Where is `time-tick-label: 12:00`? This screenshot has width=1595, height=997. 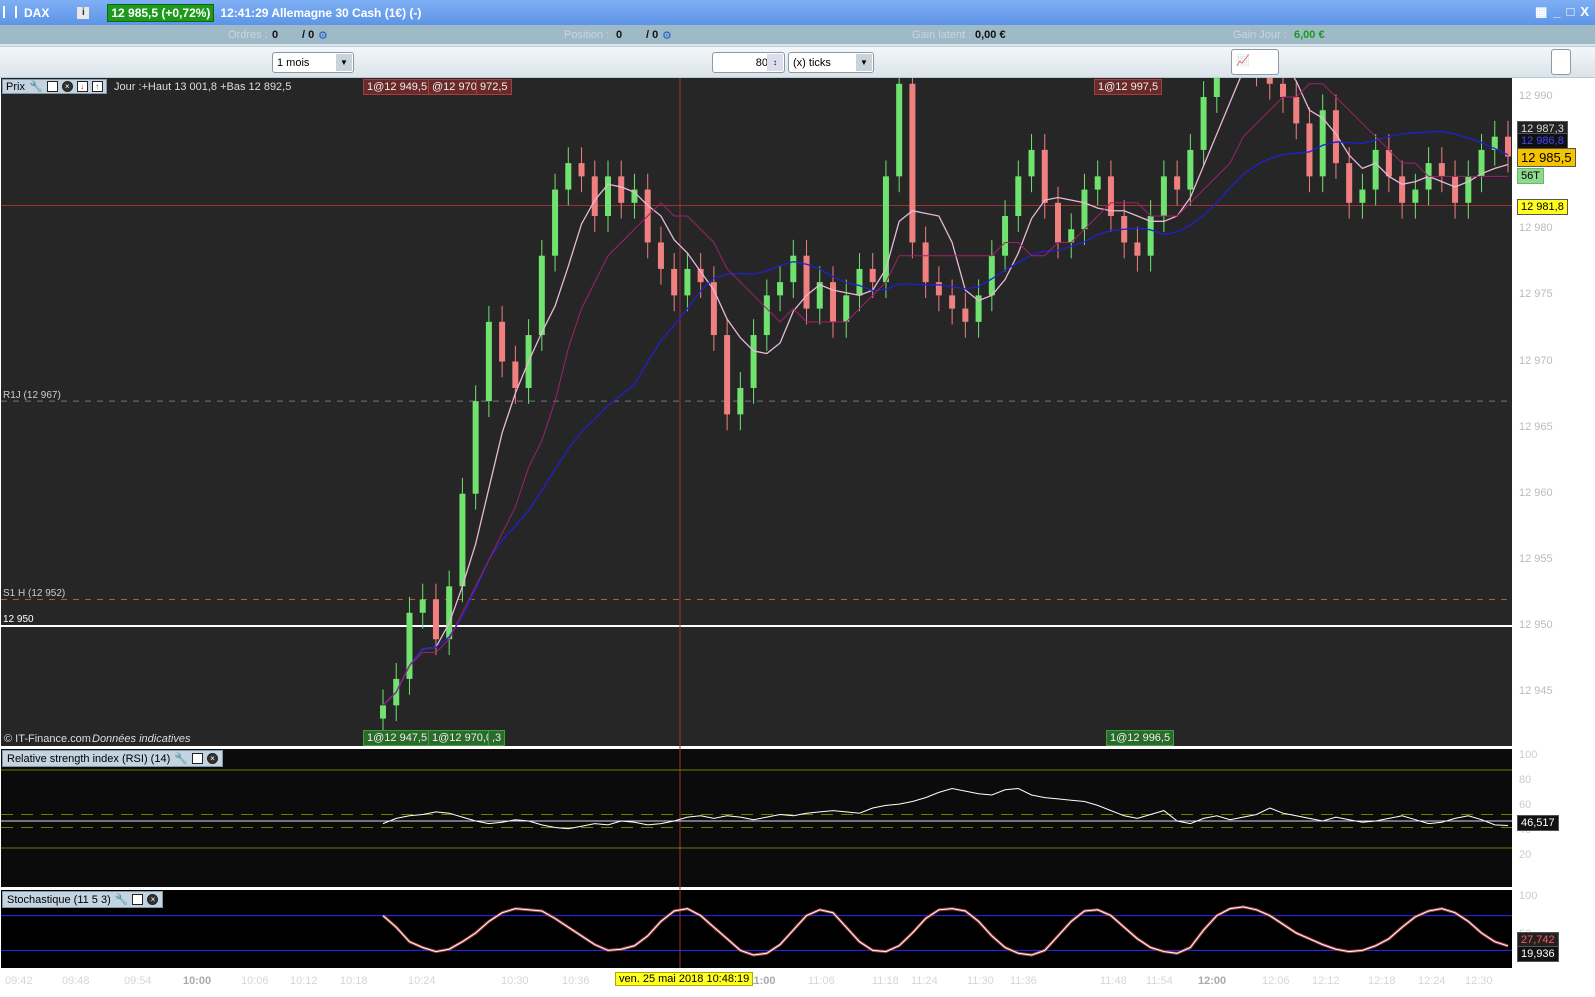
time-tick-label: 12:00 is located at coordinates (1212, 981).